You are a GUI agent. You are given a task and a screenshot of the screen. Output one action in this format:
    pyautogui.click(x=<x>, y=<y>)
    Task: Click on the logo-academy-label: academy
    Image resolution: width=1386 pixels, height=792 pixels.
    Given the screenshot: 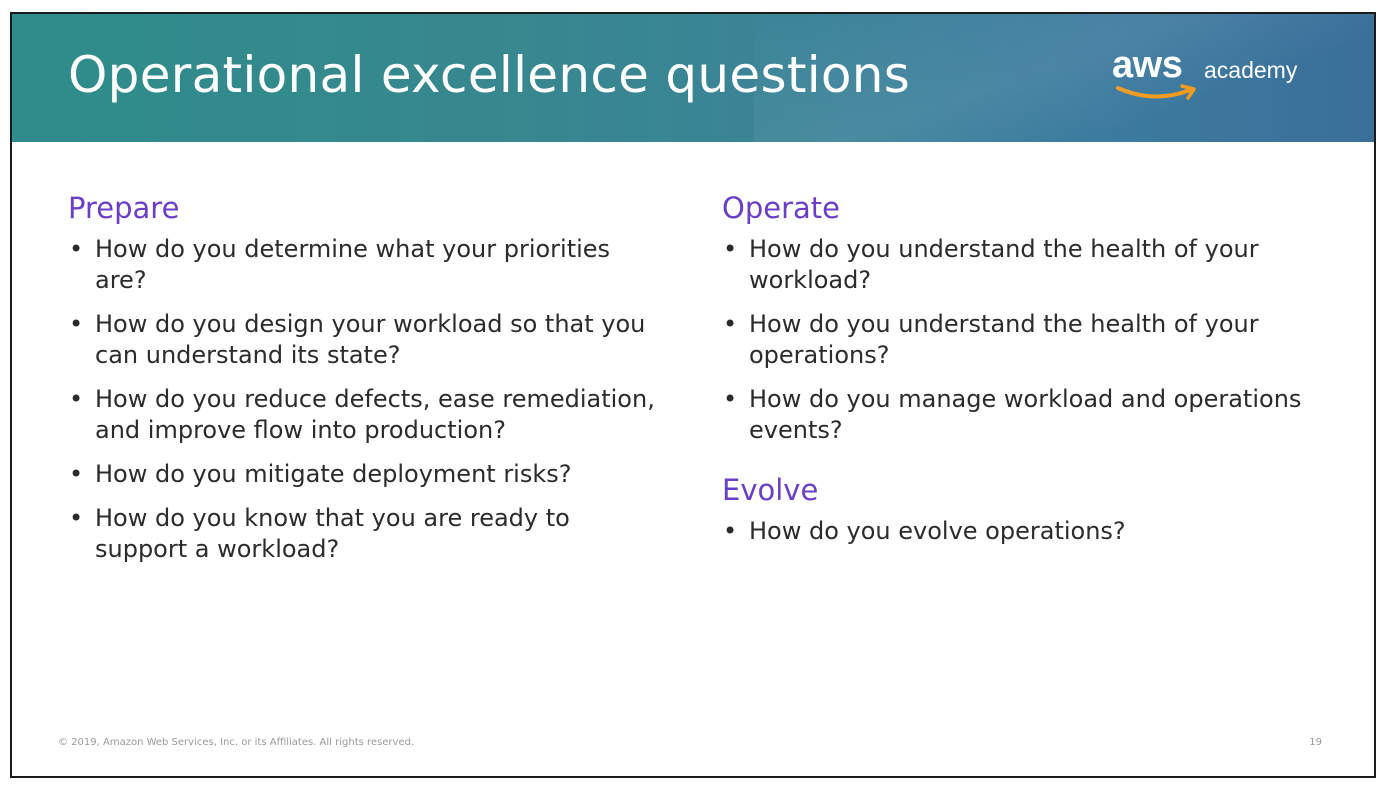 What is the action you would take?
    pyautogui.click(x=1251, y=70)
    